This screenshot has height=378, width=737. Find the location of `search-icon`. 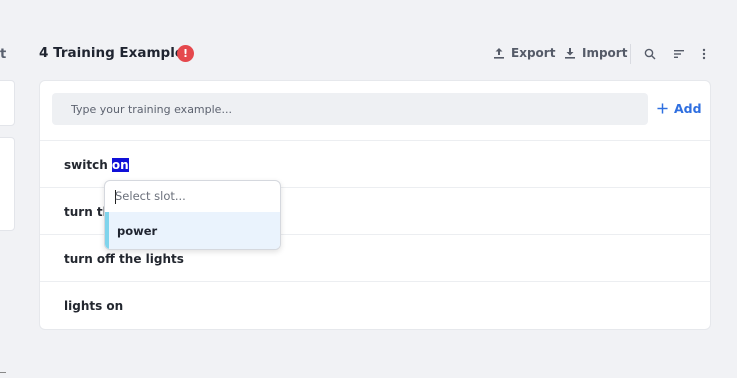

search-icon is located at coordinates (650, 54).